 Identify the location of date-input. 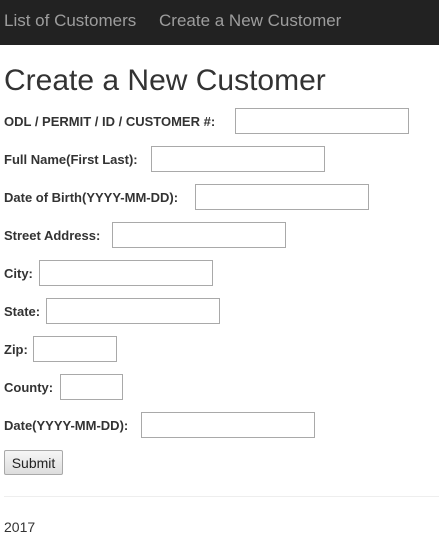
(228, 425).